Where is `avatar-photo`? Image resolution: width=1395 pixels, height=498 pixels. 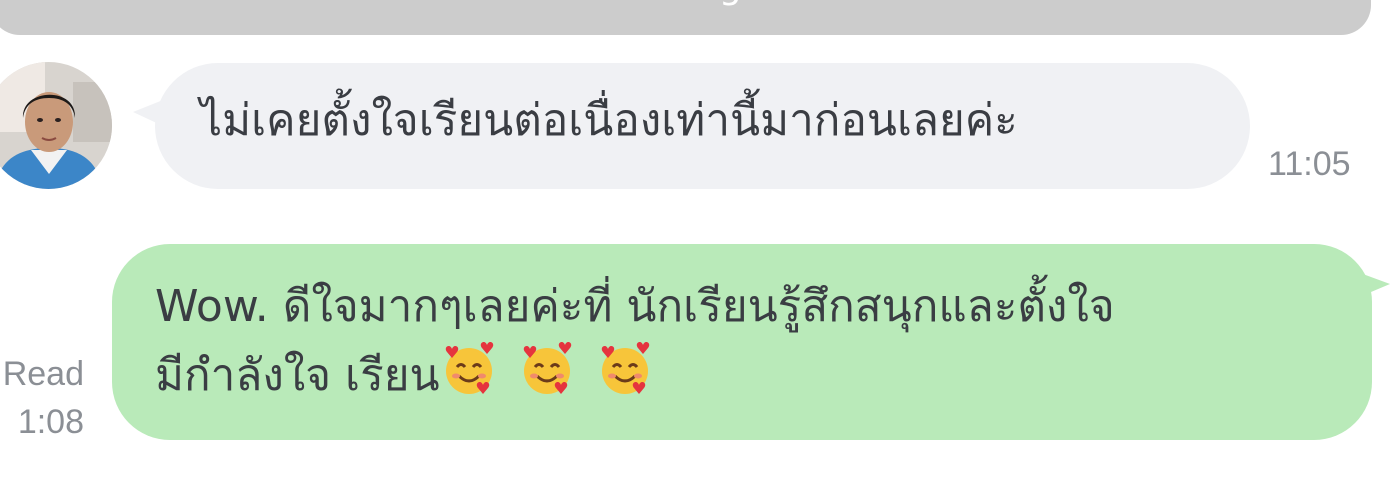 avatar-photo is located at coordinates (56, 125).